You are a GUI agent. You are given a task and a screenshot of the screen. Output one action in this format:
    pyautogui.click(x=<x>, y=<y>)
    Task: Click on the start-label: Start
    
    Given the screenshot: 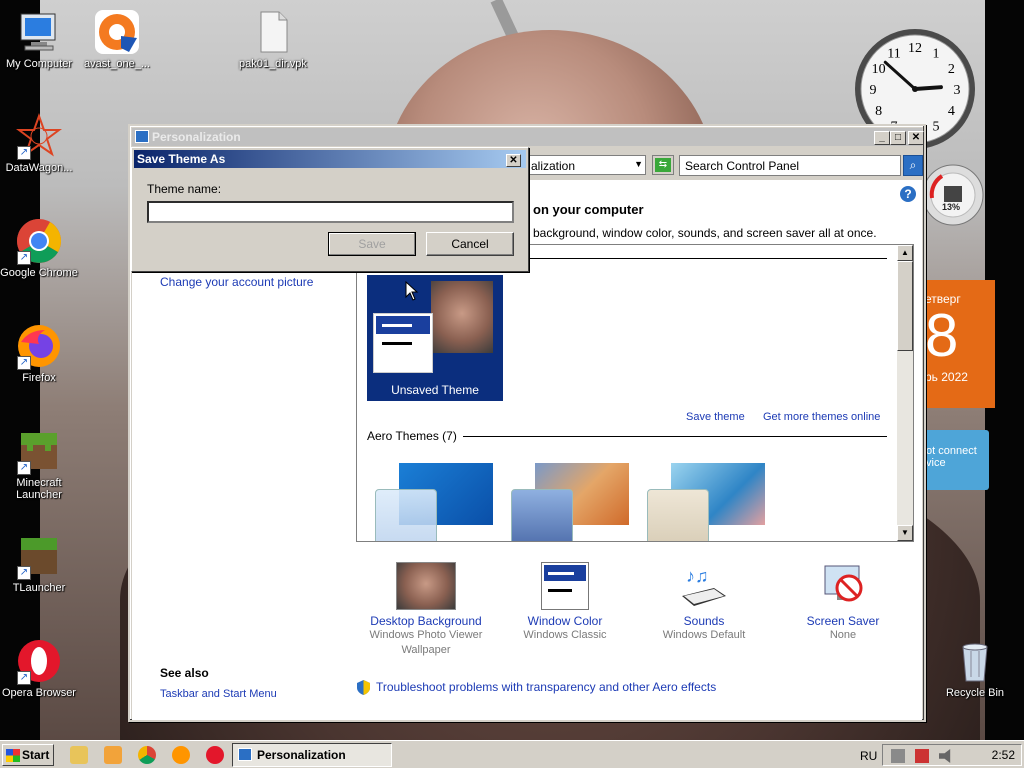 What is the action you would take?
    pyautogui.click(x=36, y=755)
    